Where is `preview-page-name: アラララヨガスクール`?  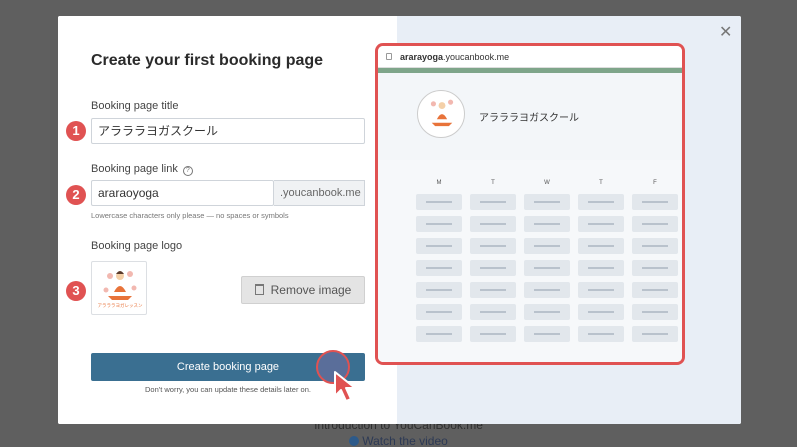 preview-page-name: アラララヨガスクール is located at coordinates (529, 118).